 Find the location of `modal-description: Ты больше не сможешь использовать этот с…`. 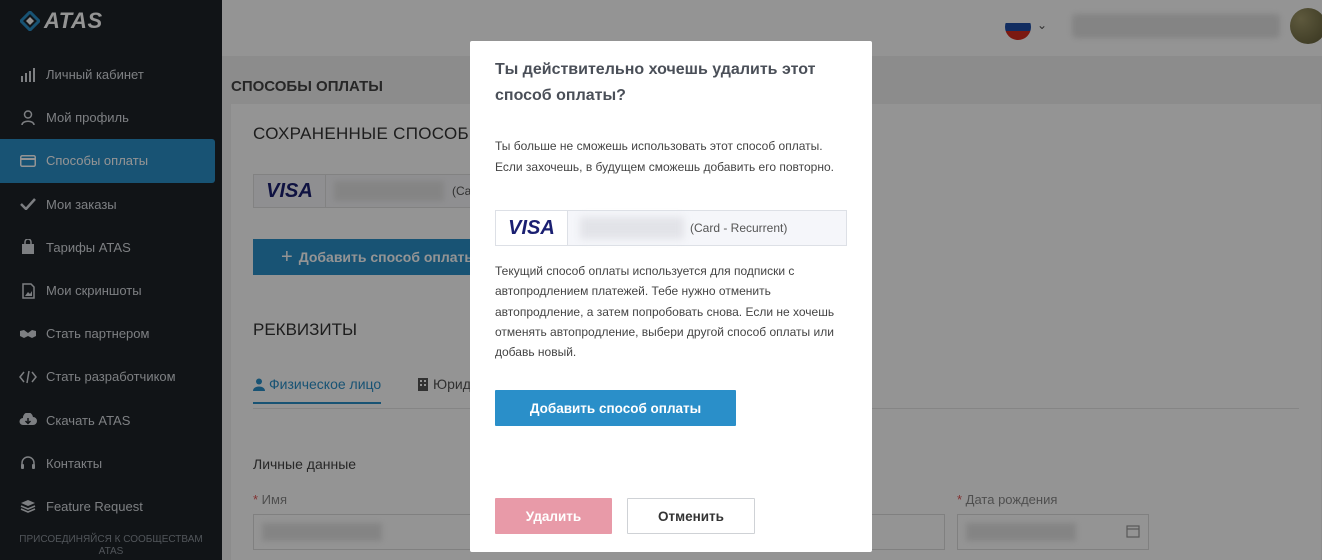

modal-description: Ты больше не сможешь использовать этот с… is located at coordinates (664, 156).